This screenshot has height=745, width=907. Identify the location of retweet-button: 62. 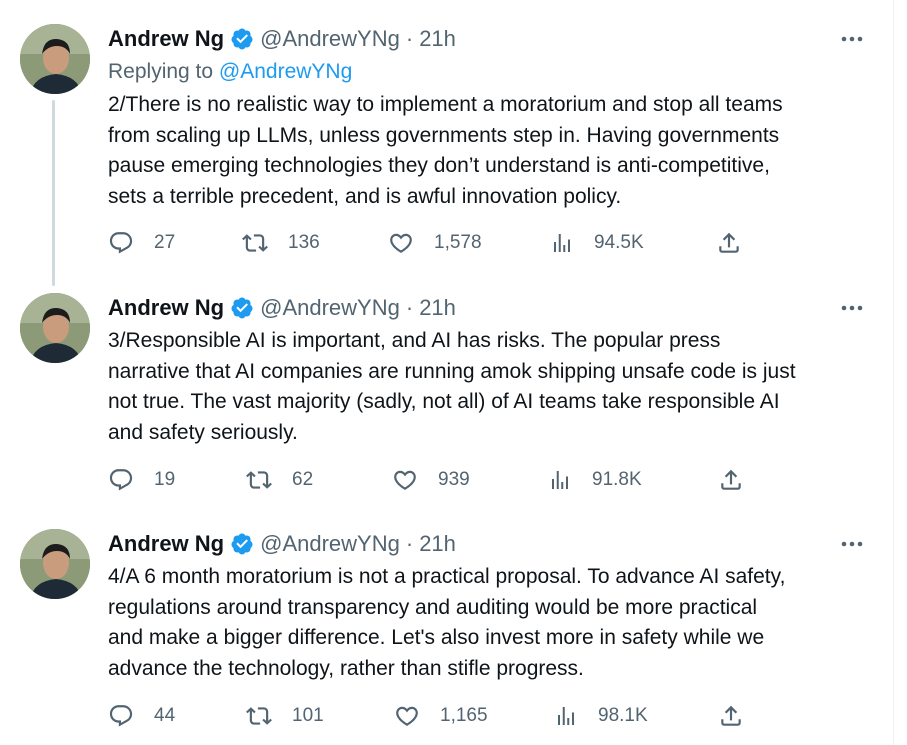
(279, 480).